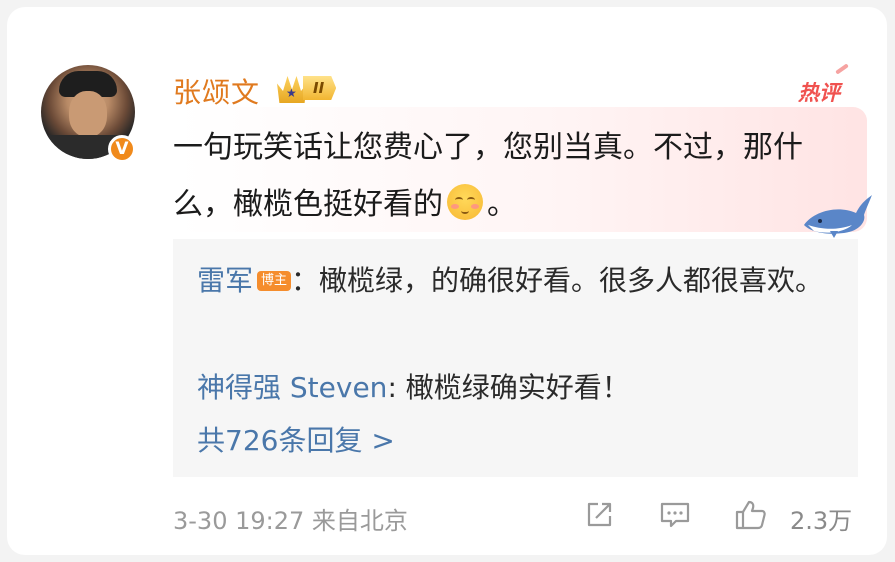 This screenshot has width=895, height=562. I want to click on share-icon, so click(599, 514).